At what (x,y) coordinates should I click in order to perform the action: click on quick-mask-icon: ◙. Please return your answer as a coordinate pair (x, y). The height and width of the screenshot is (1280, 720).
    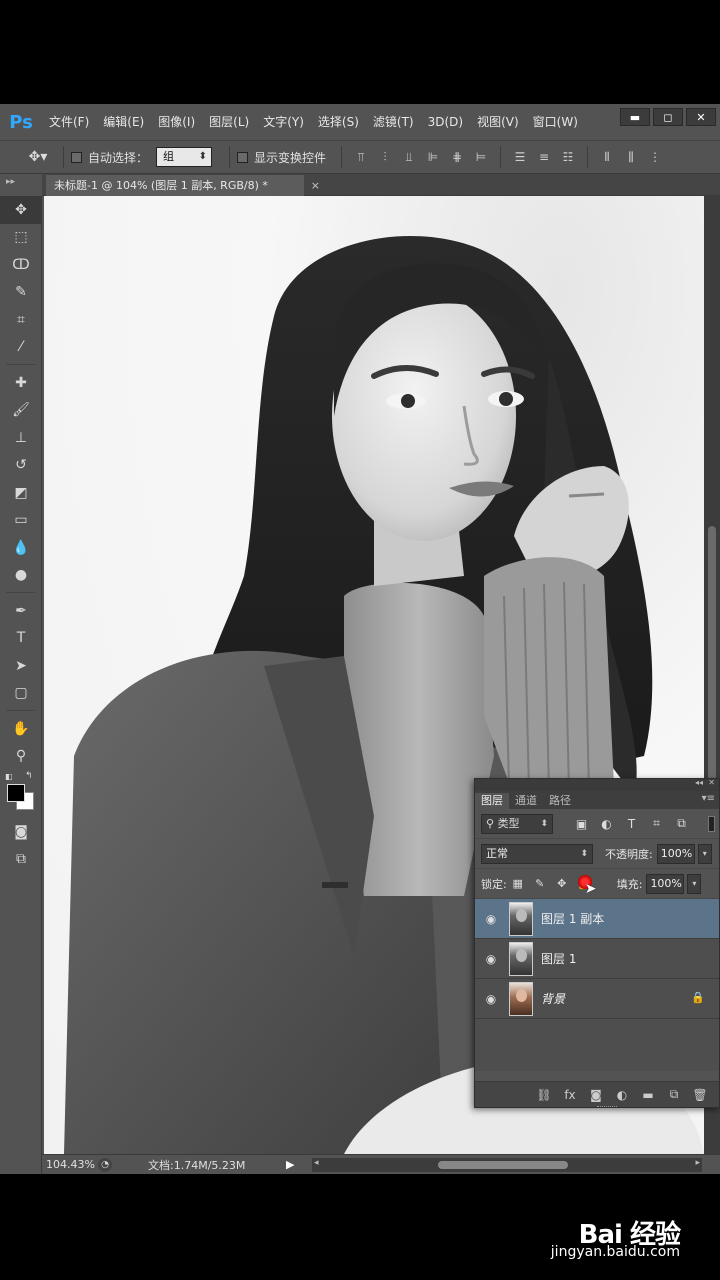
    Looking at the image, I should click on (21, 832).